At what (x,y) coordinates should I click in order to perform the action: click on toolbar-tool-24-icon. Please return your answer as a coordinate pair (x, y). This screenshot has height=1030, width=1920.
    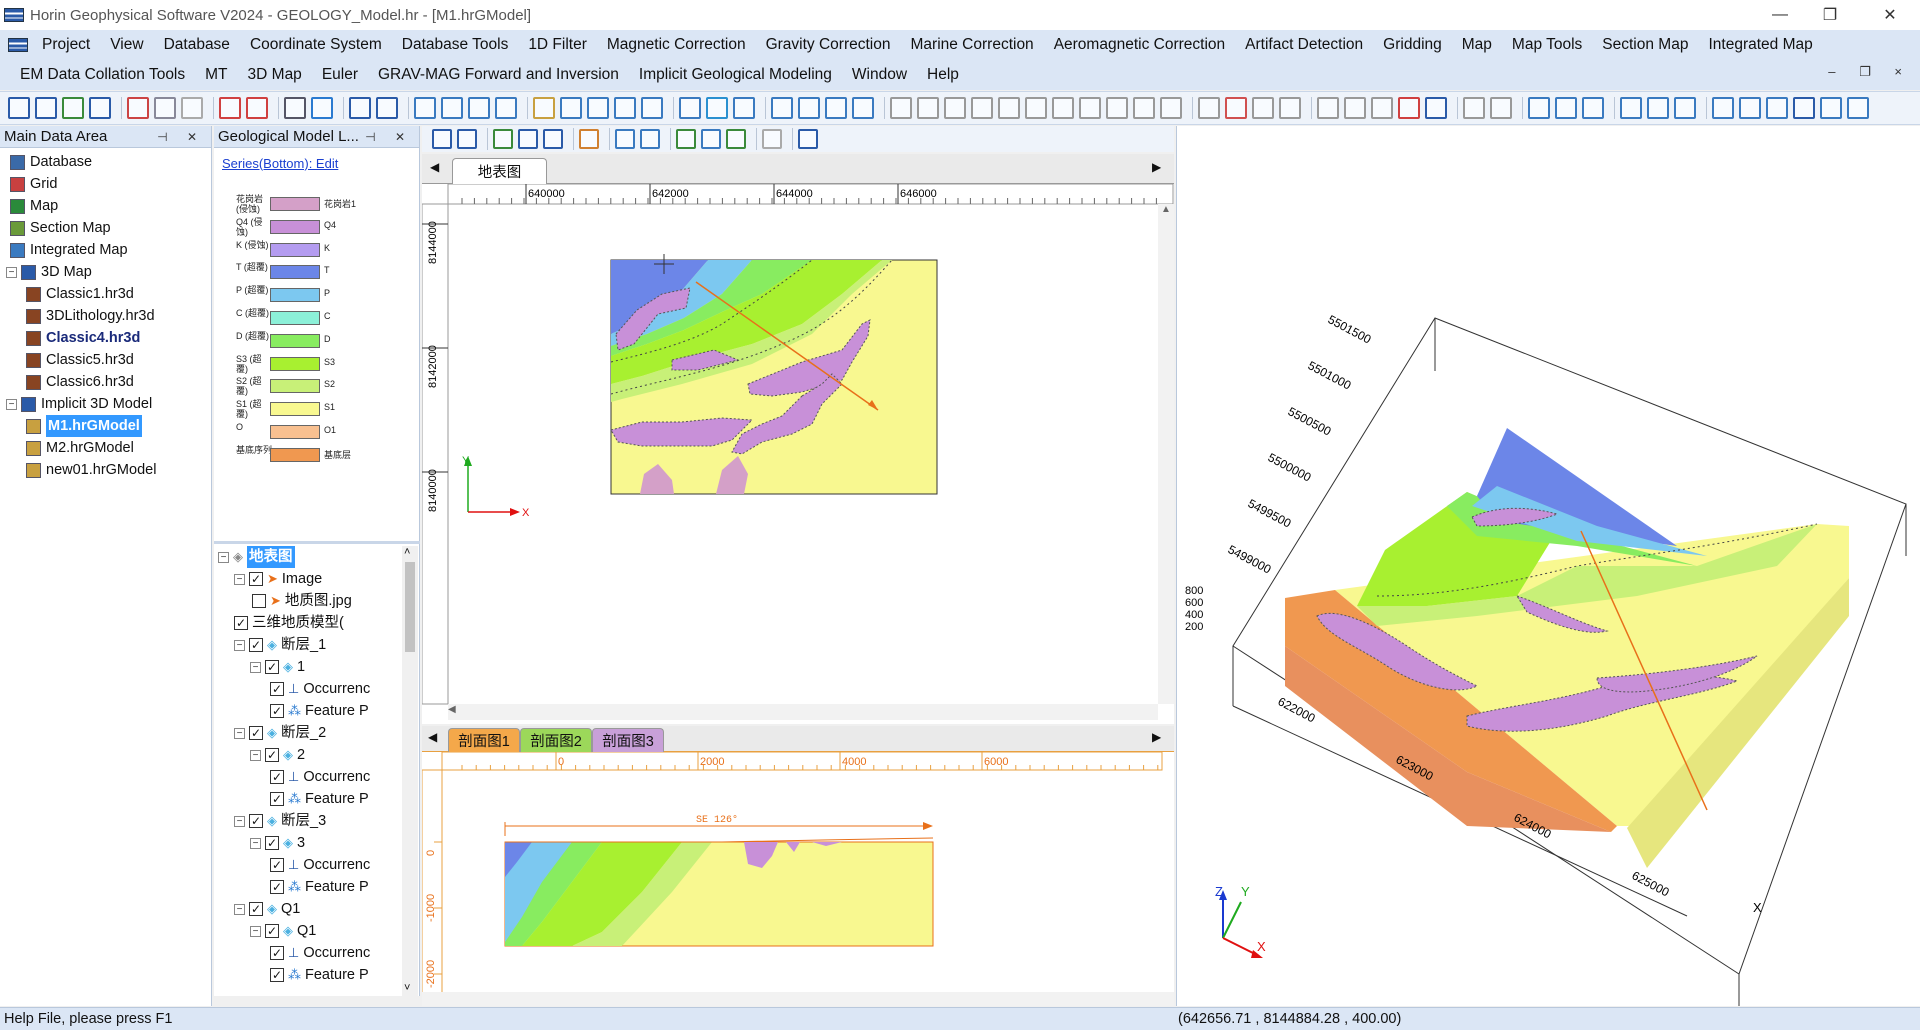
    Looking at the image, I should click on (744, 108).